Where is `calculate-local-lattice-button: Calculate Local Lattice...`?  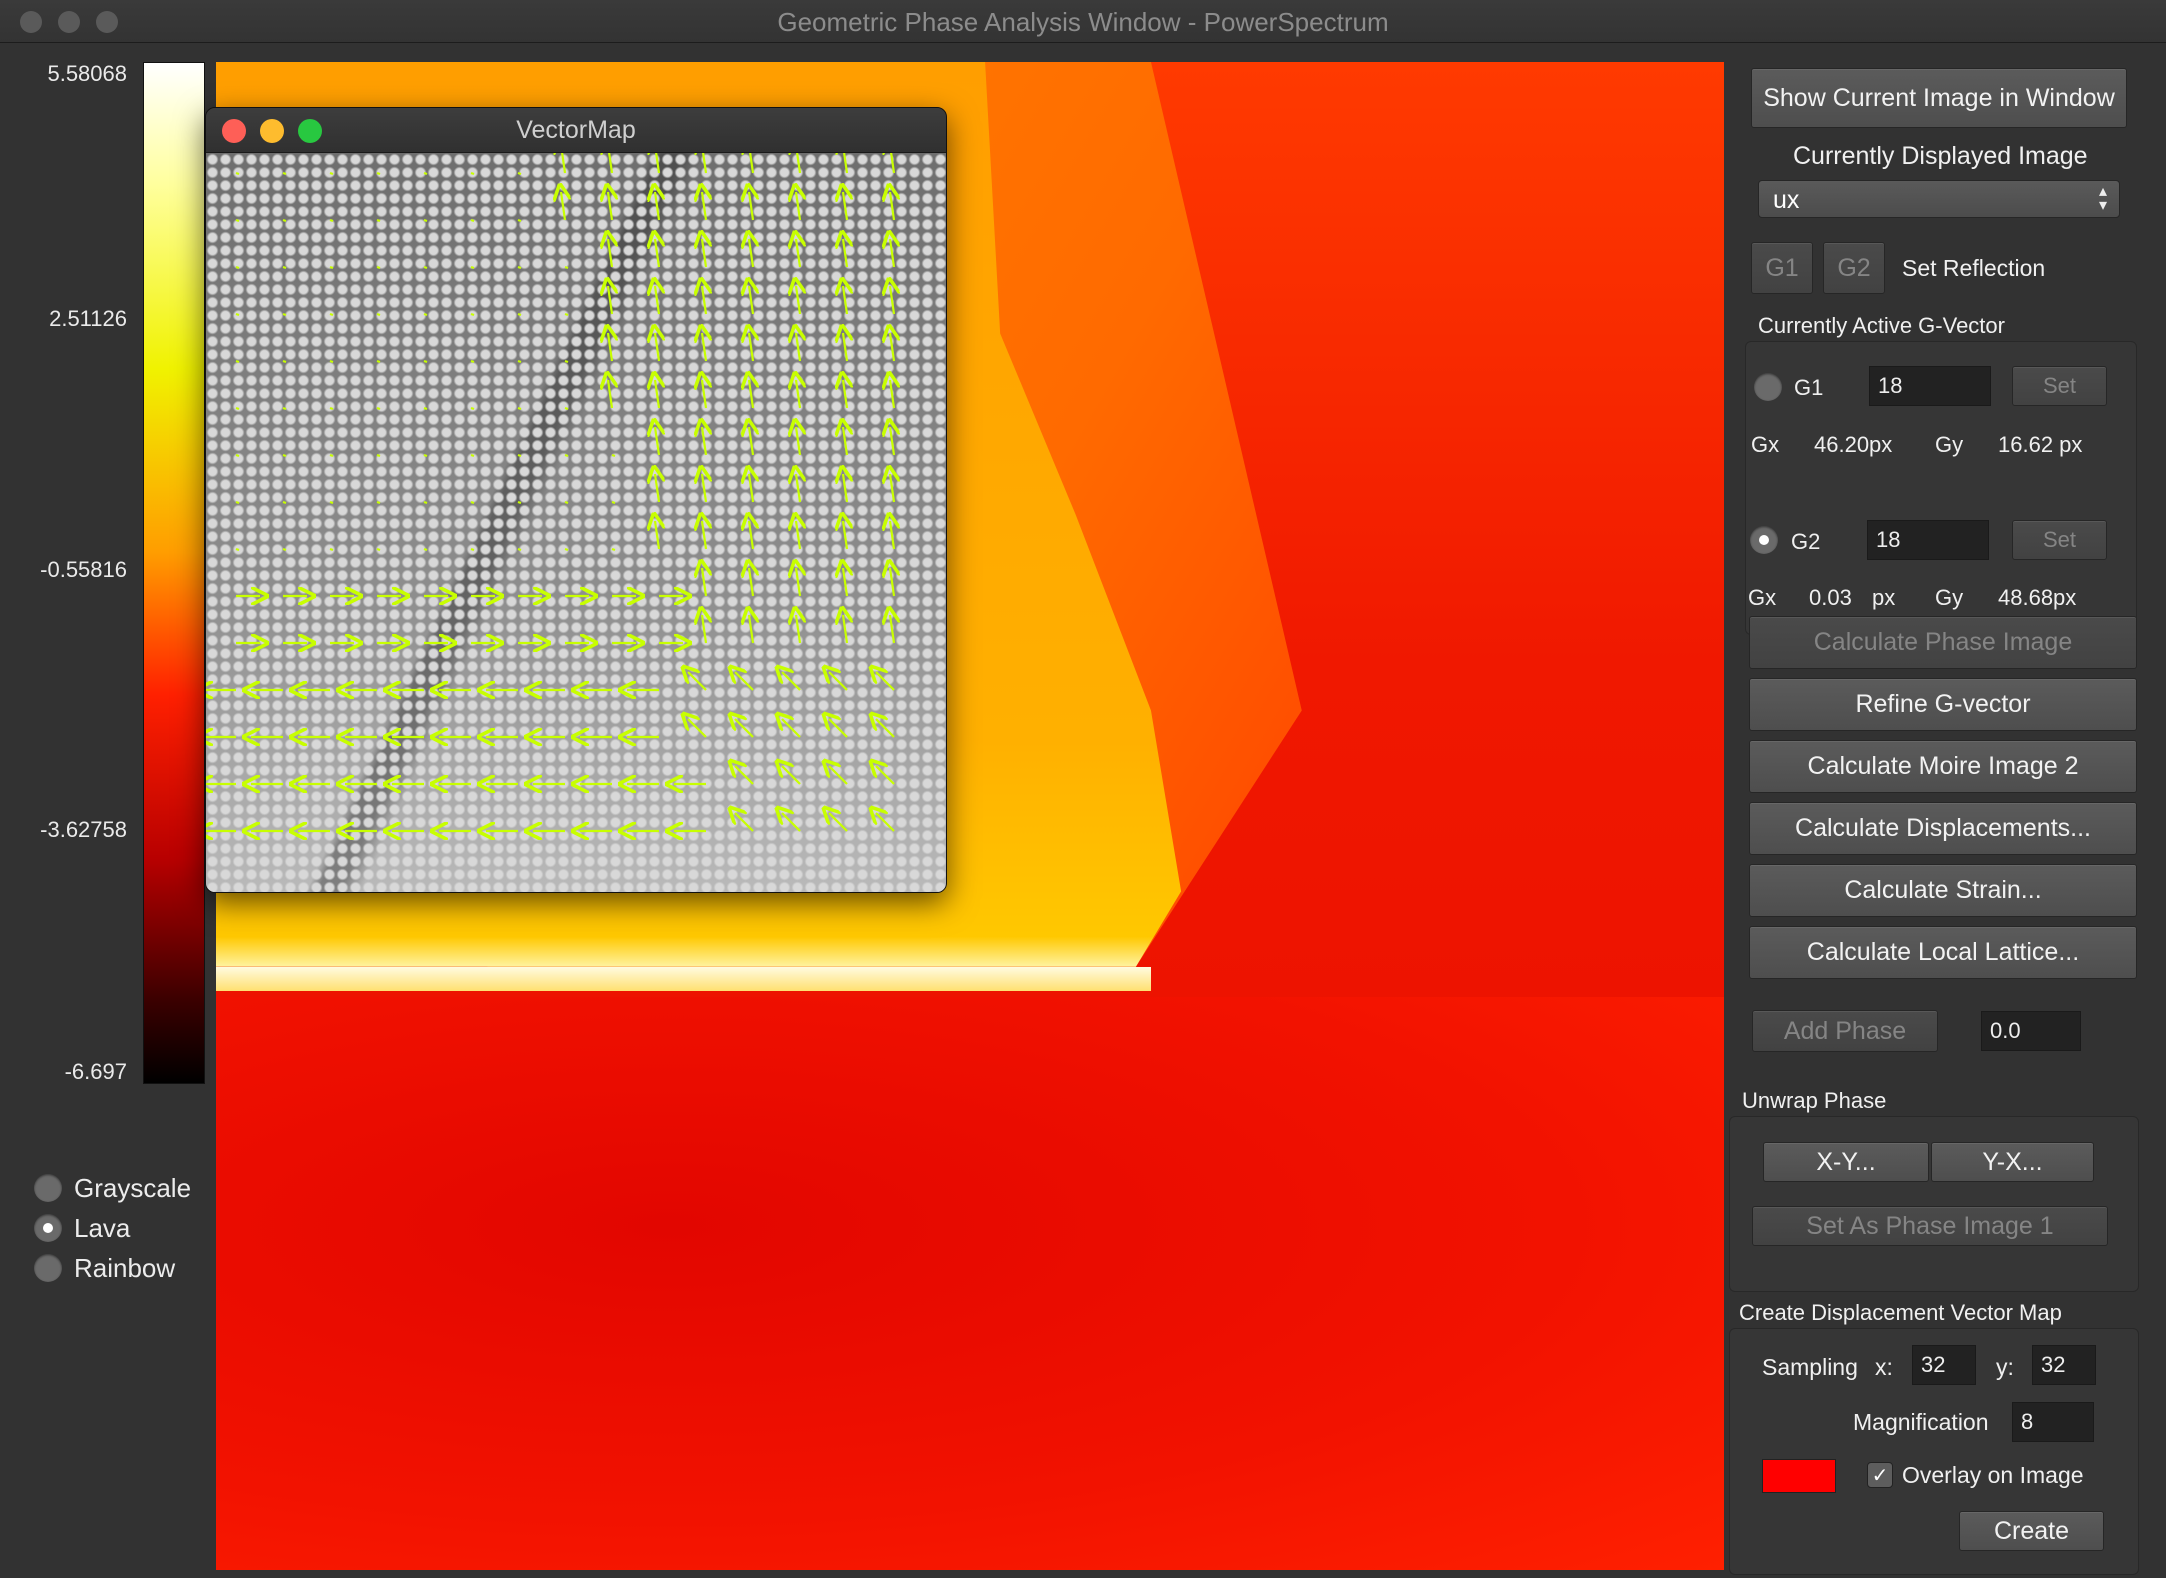
calculate-local-lattice-button: Calculate Local Lattice... is located at coordinates (1943, 952).